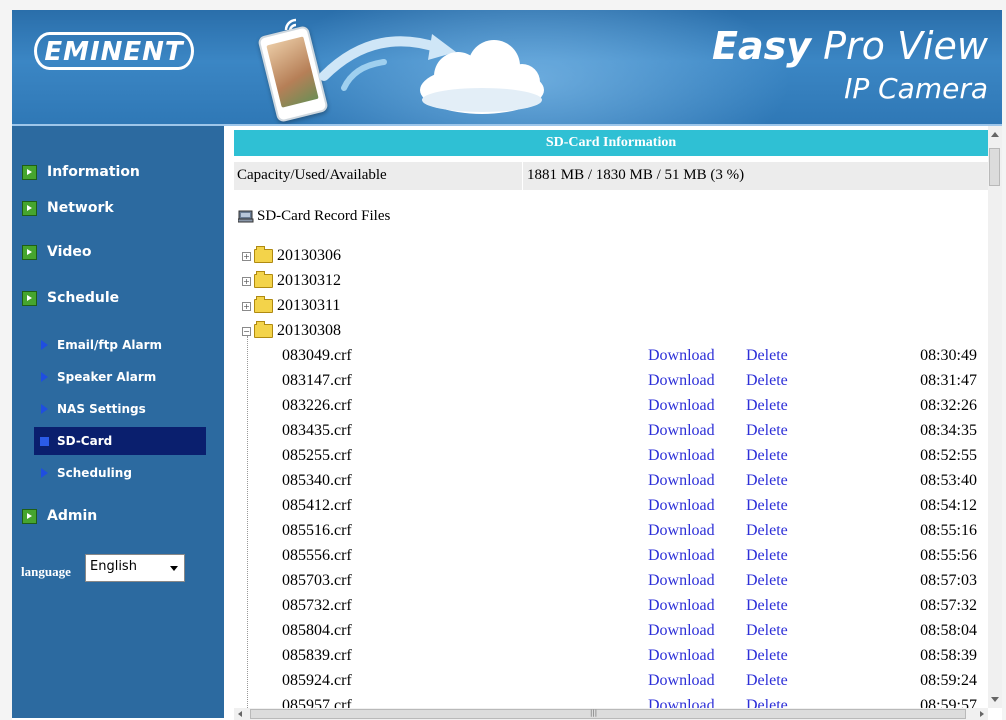  What do you see at coordinates (995, 134) in the screenshot?
I see `scroll-up-icon` at bounding box center [995, 134].